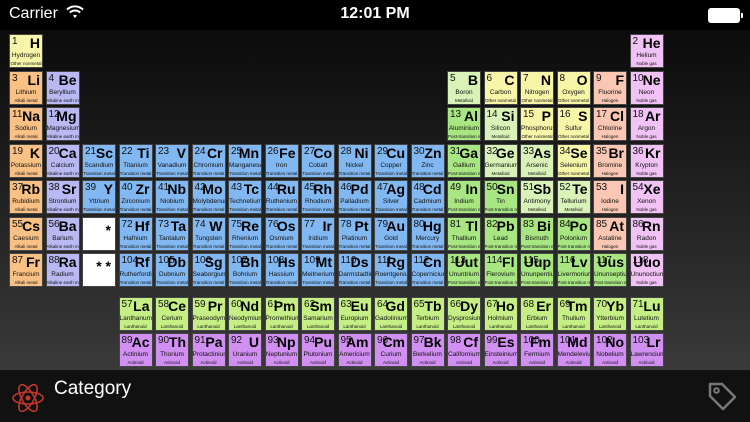 The image size is (750, 422). Describe the element at coordinates (172, 350) in the screenshot. I see `element-cell-th: 90 Th Thorium Actinoid` at that location.